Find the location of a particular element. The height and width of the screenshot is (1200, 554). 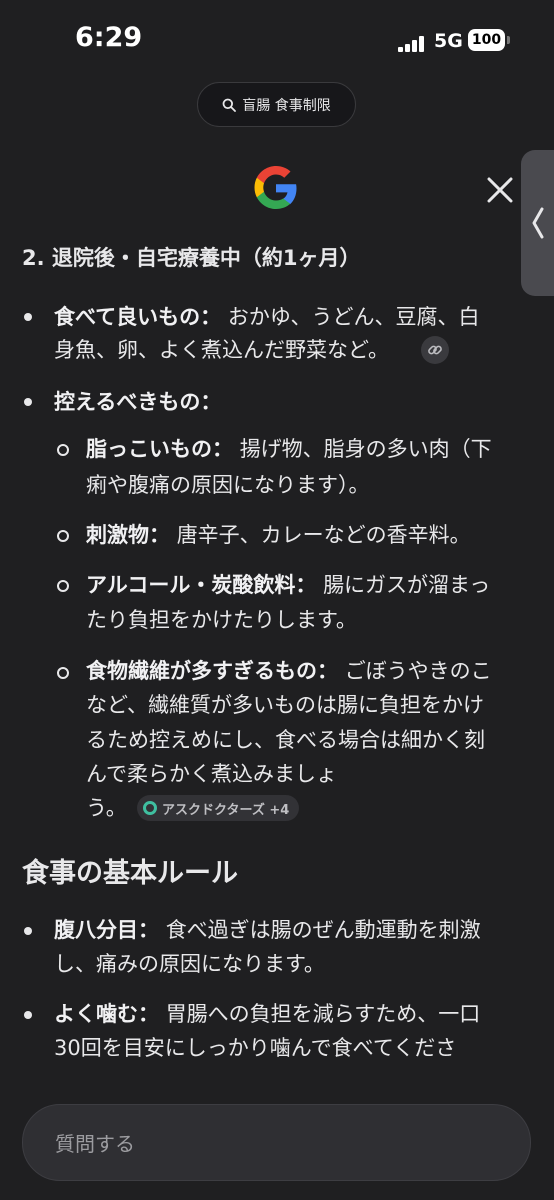

good-foods-text-2: 身魚、卵、よく煮込んだ野菜など。 is located at coordinates (221, 350).